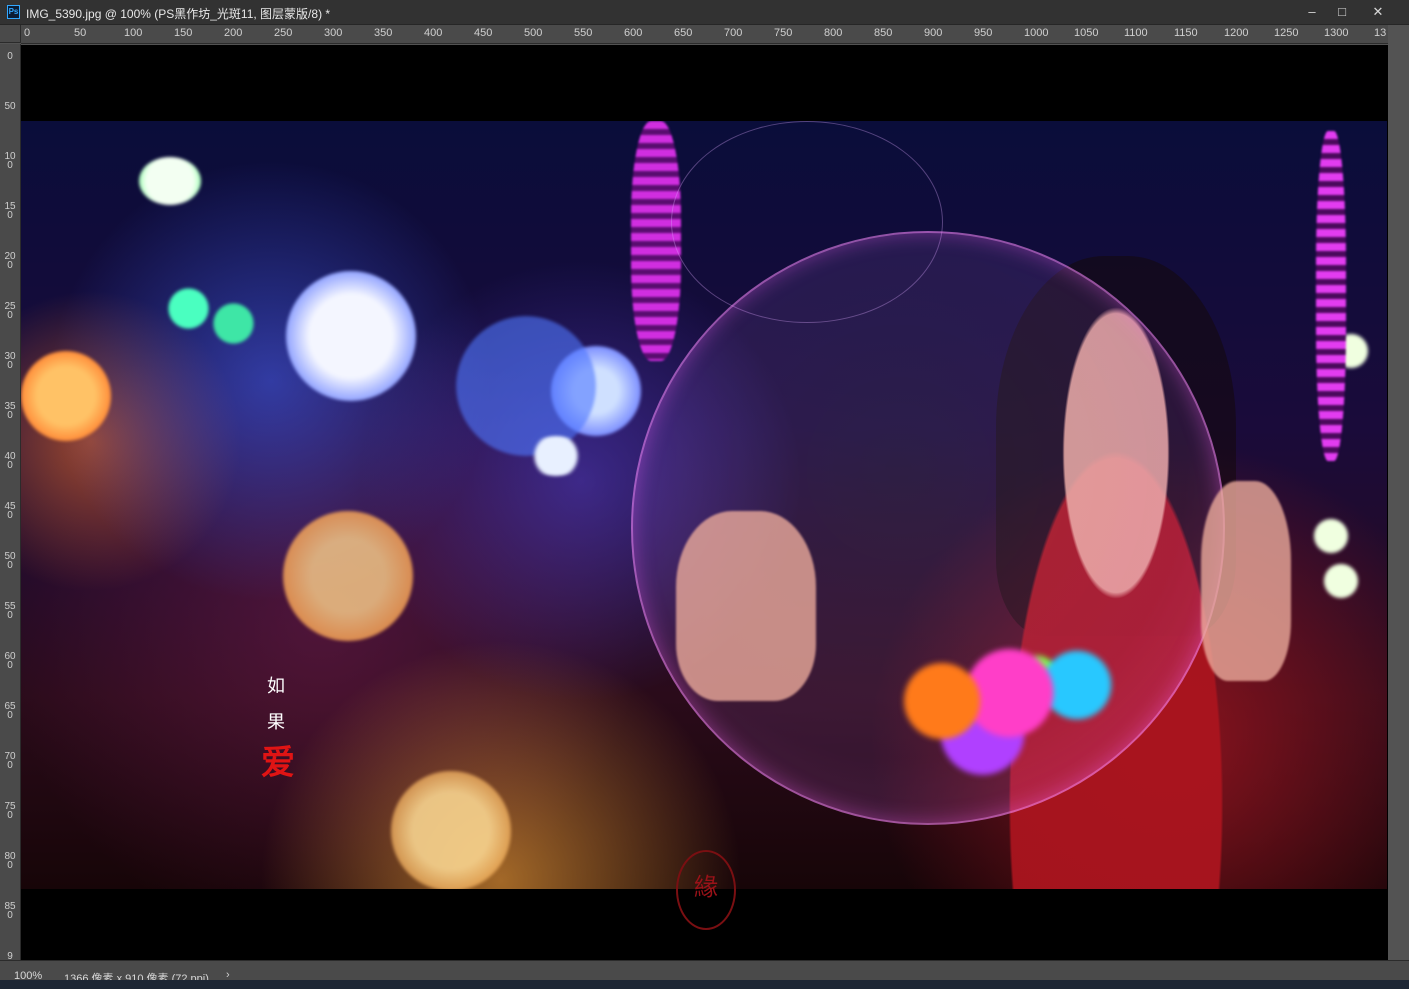  I want to click on close-button: ✕, so click(1378, 12).